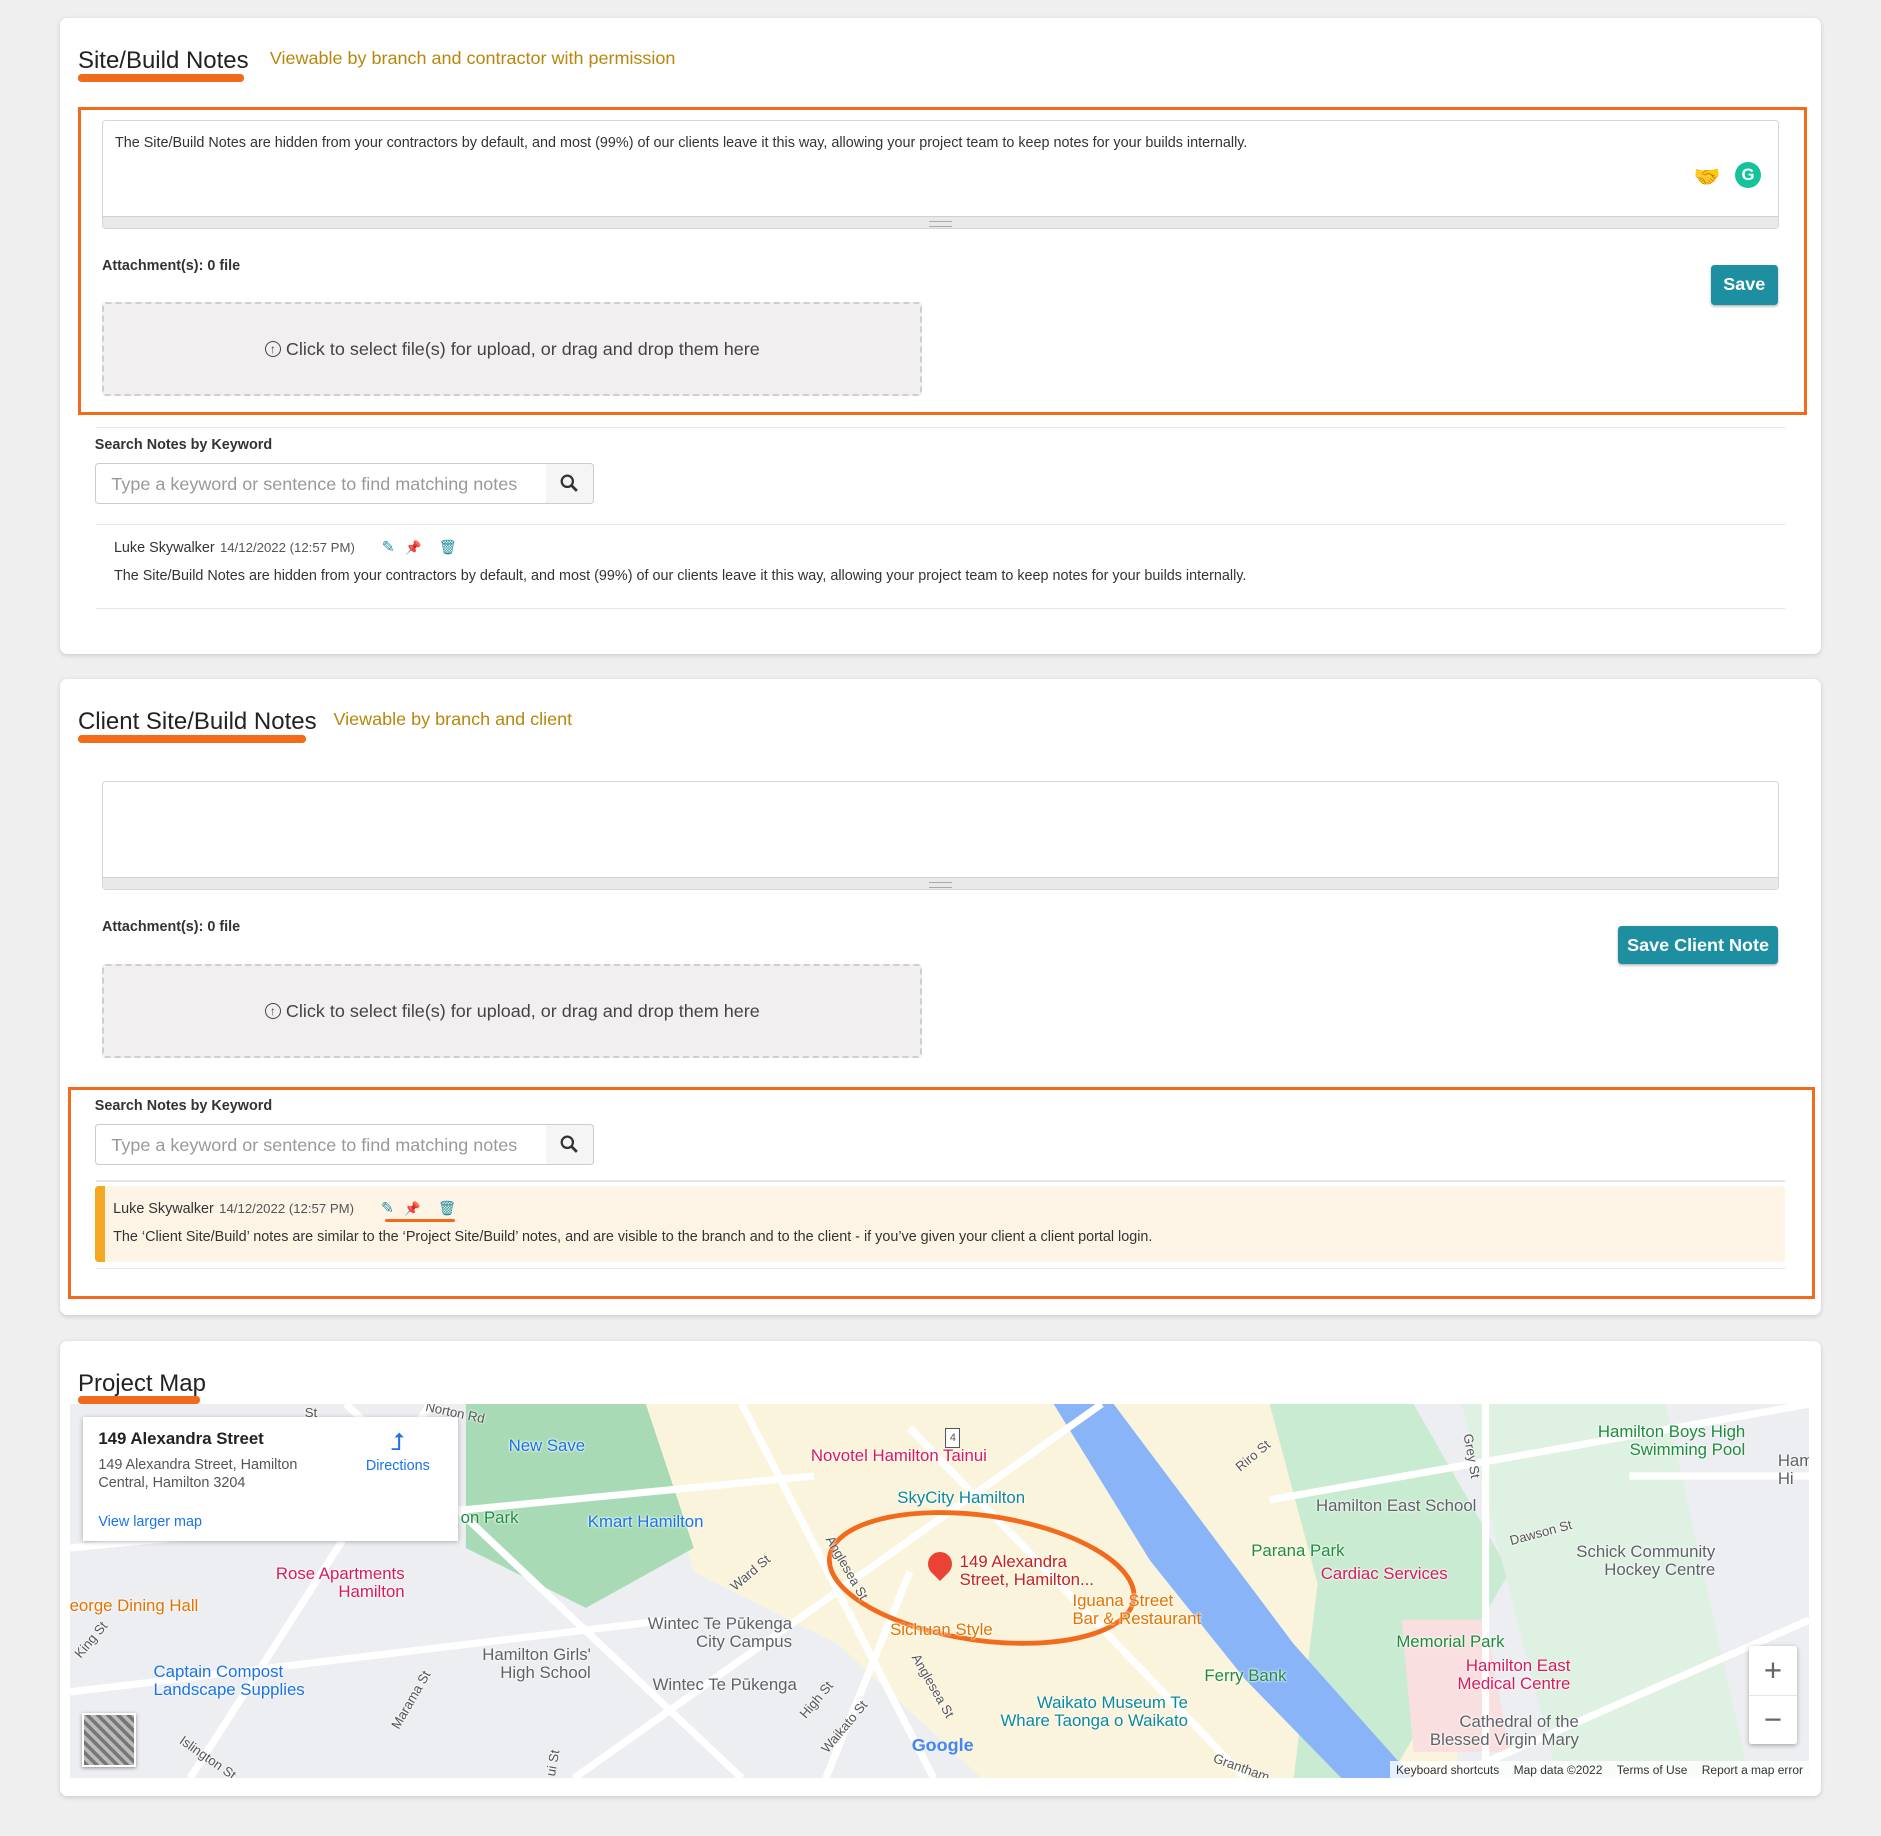 This screenshot has width=1881, height=1836. What do you see at coordinates (1707, 177) in the screenshot?
I see `handshake-icon: 🤝` at bounding box center [1707, 177].